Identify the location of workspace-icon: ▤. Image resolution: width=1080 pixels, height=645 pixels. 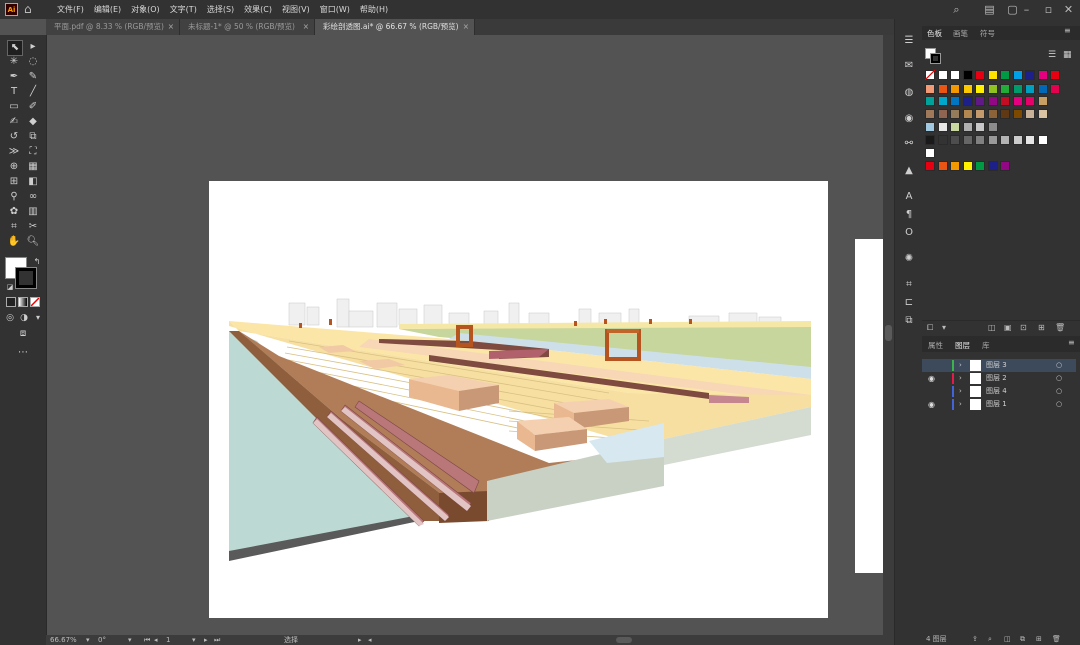
(989, 9).